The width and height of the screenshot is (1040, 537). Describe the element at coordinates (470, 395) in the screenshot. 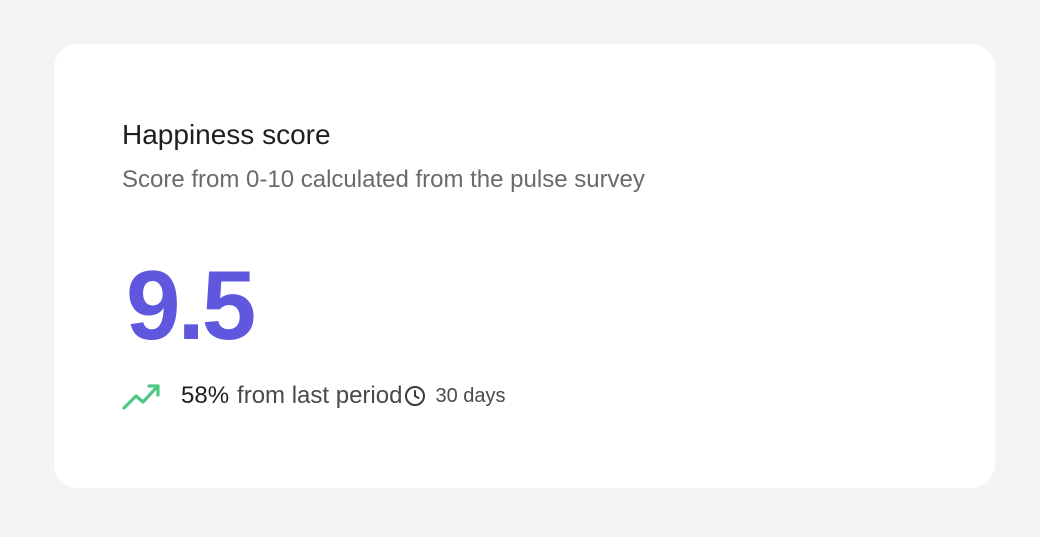

I see `period-label: 30 days` at that location.